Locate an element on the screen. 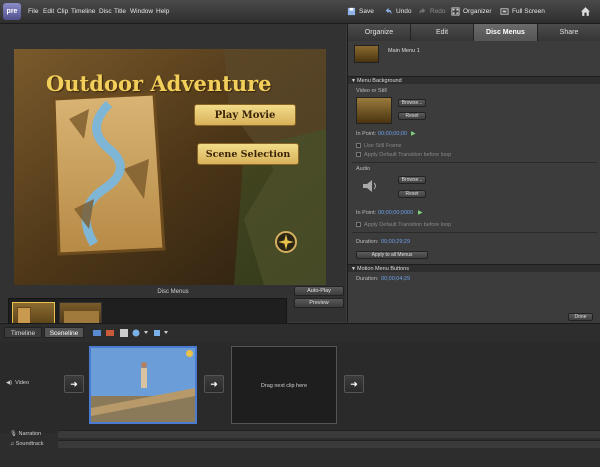 Image resolution: width=600 pixels, height=467 pixels. save-icon is located at coordinates (351, 11).